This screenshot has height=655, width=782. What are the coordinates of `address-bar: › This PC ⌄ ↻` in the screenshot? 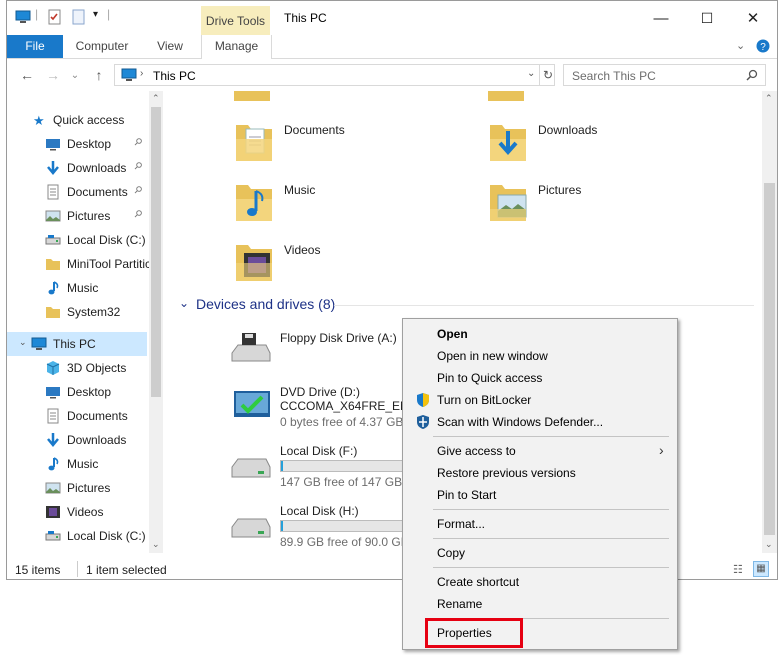 It's located at (334, 75).